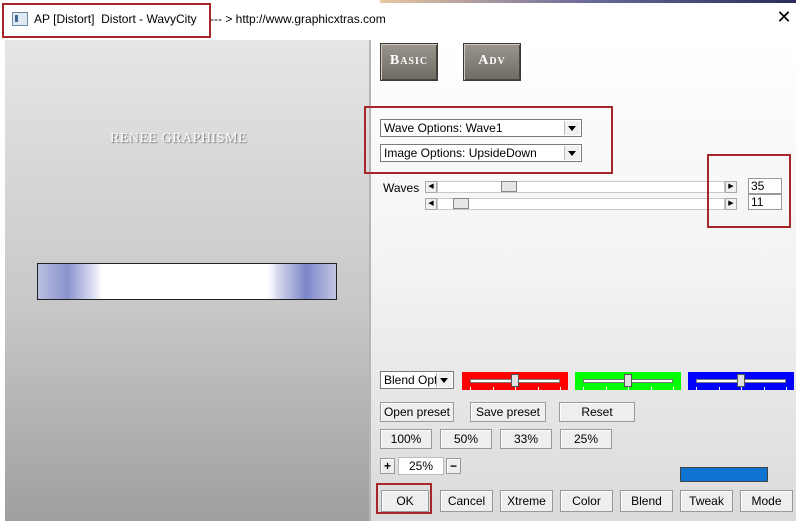 The height and width of the screenshot is (521, 796). What do you see at coordinates (401, 188) in the screenshot?
I see `waves-label: Waves` at bounding box center [401, 188].